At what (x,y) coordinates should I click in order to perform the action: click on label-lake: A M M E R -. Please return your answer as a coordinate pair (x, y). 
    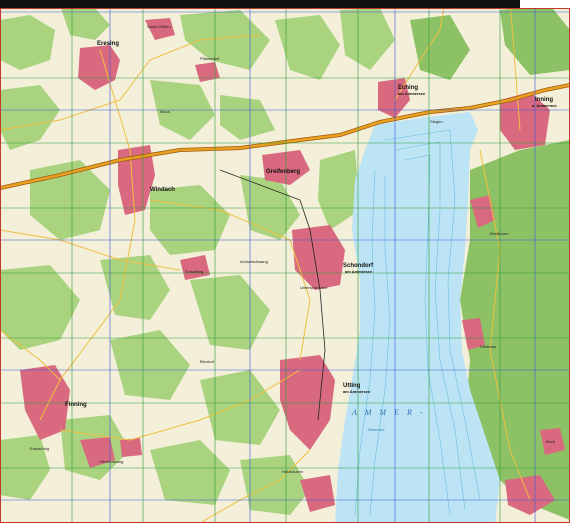
    Looking at the image, I should click on (389, 412).